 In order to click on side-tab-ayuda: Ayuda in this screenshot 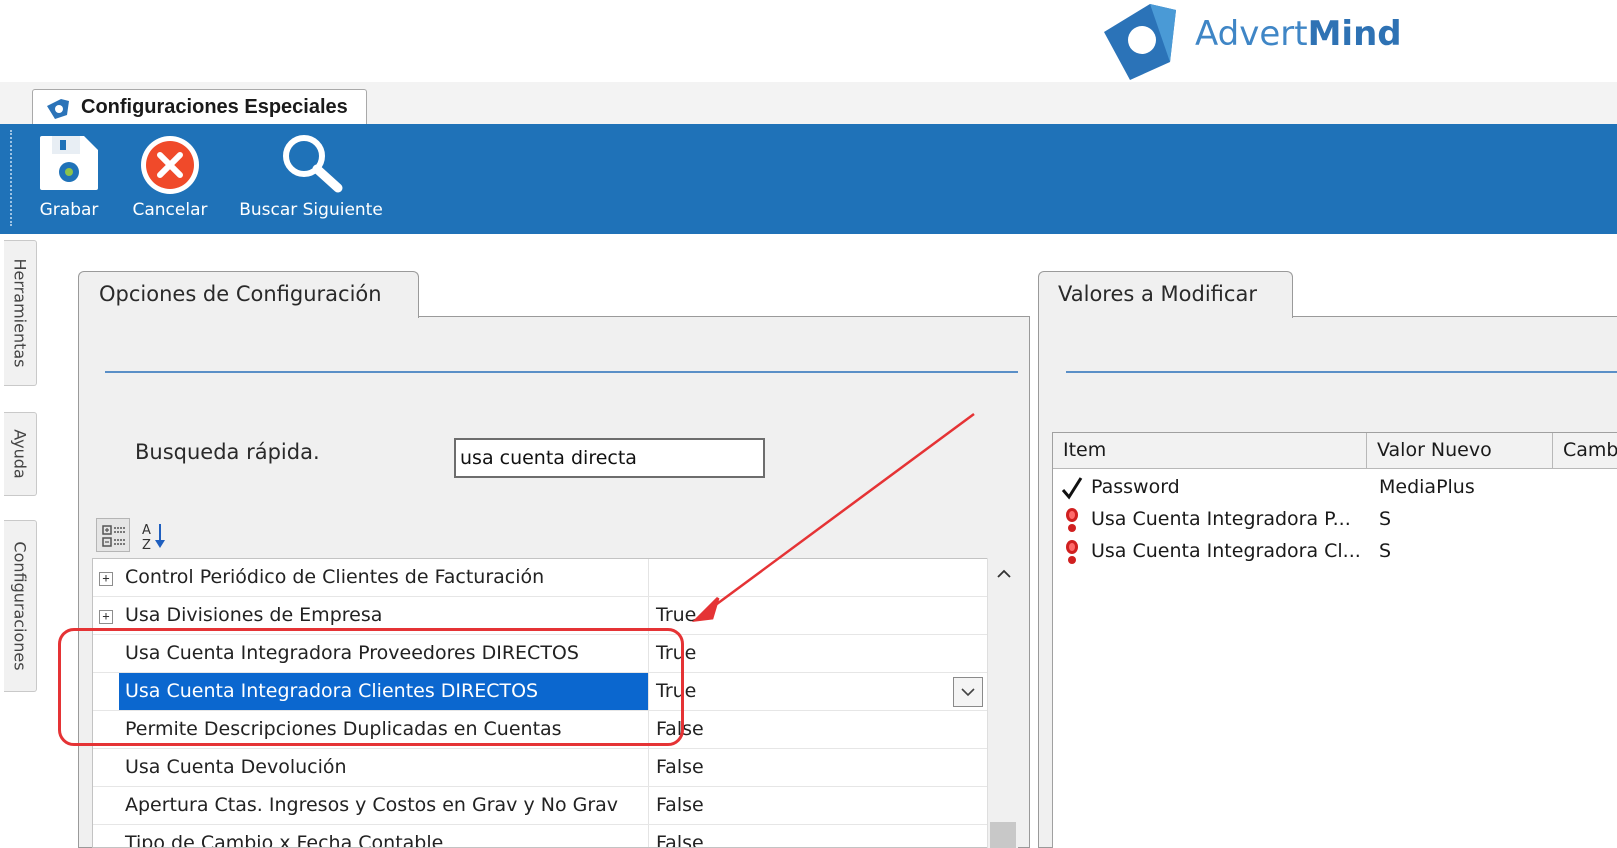, I will do `click(20, 454)`.